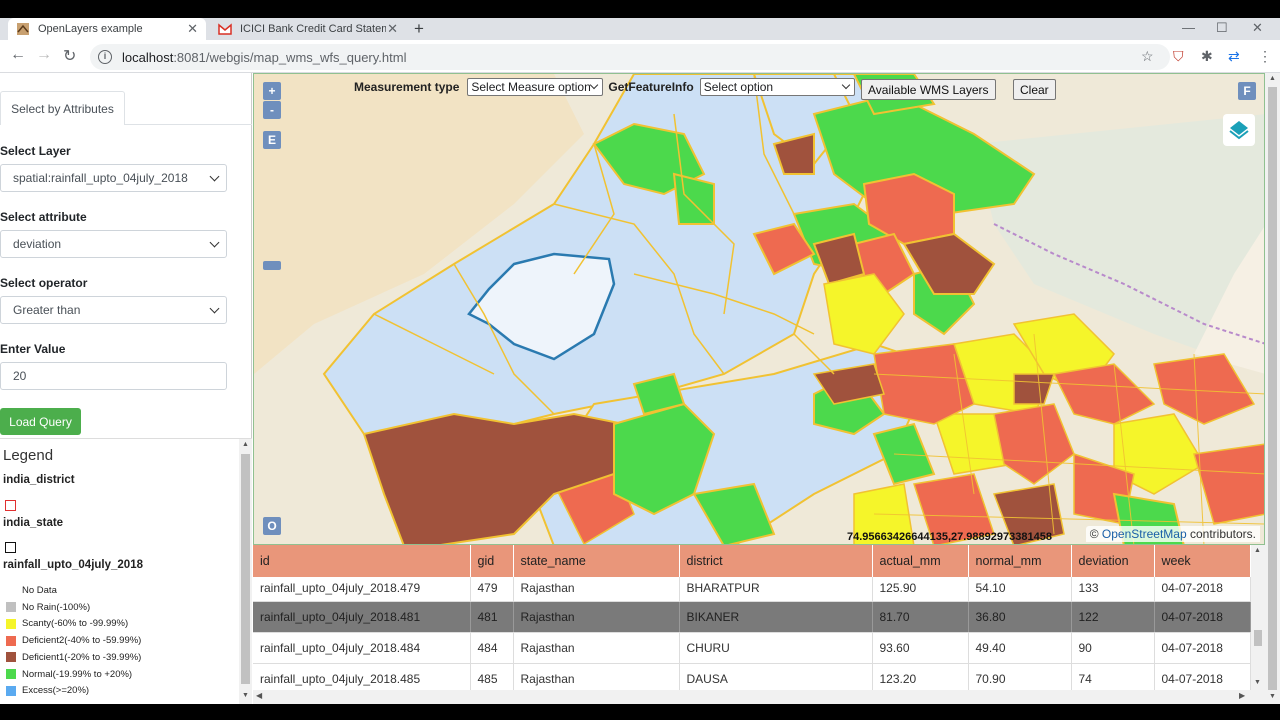 This screenshot has width=1280, height=720. I want to click on attribute-select: deviation, so click(113, 244).